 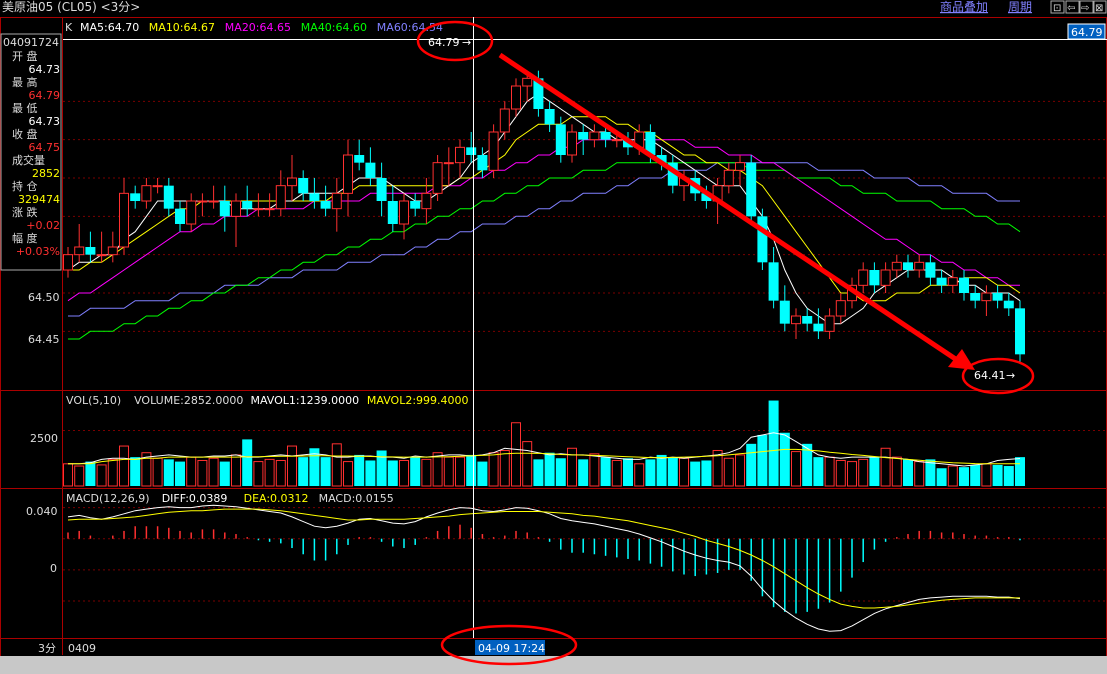 What do you see at coordinates (188, 400) in the screenshot?
I see `legend-item: VOLUME:2852.0000` at bounding box center [188, 400].